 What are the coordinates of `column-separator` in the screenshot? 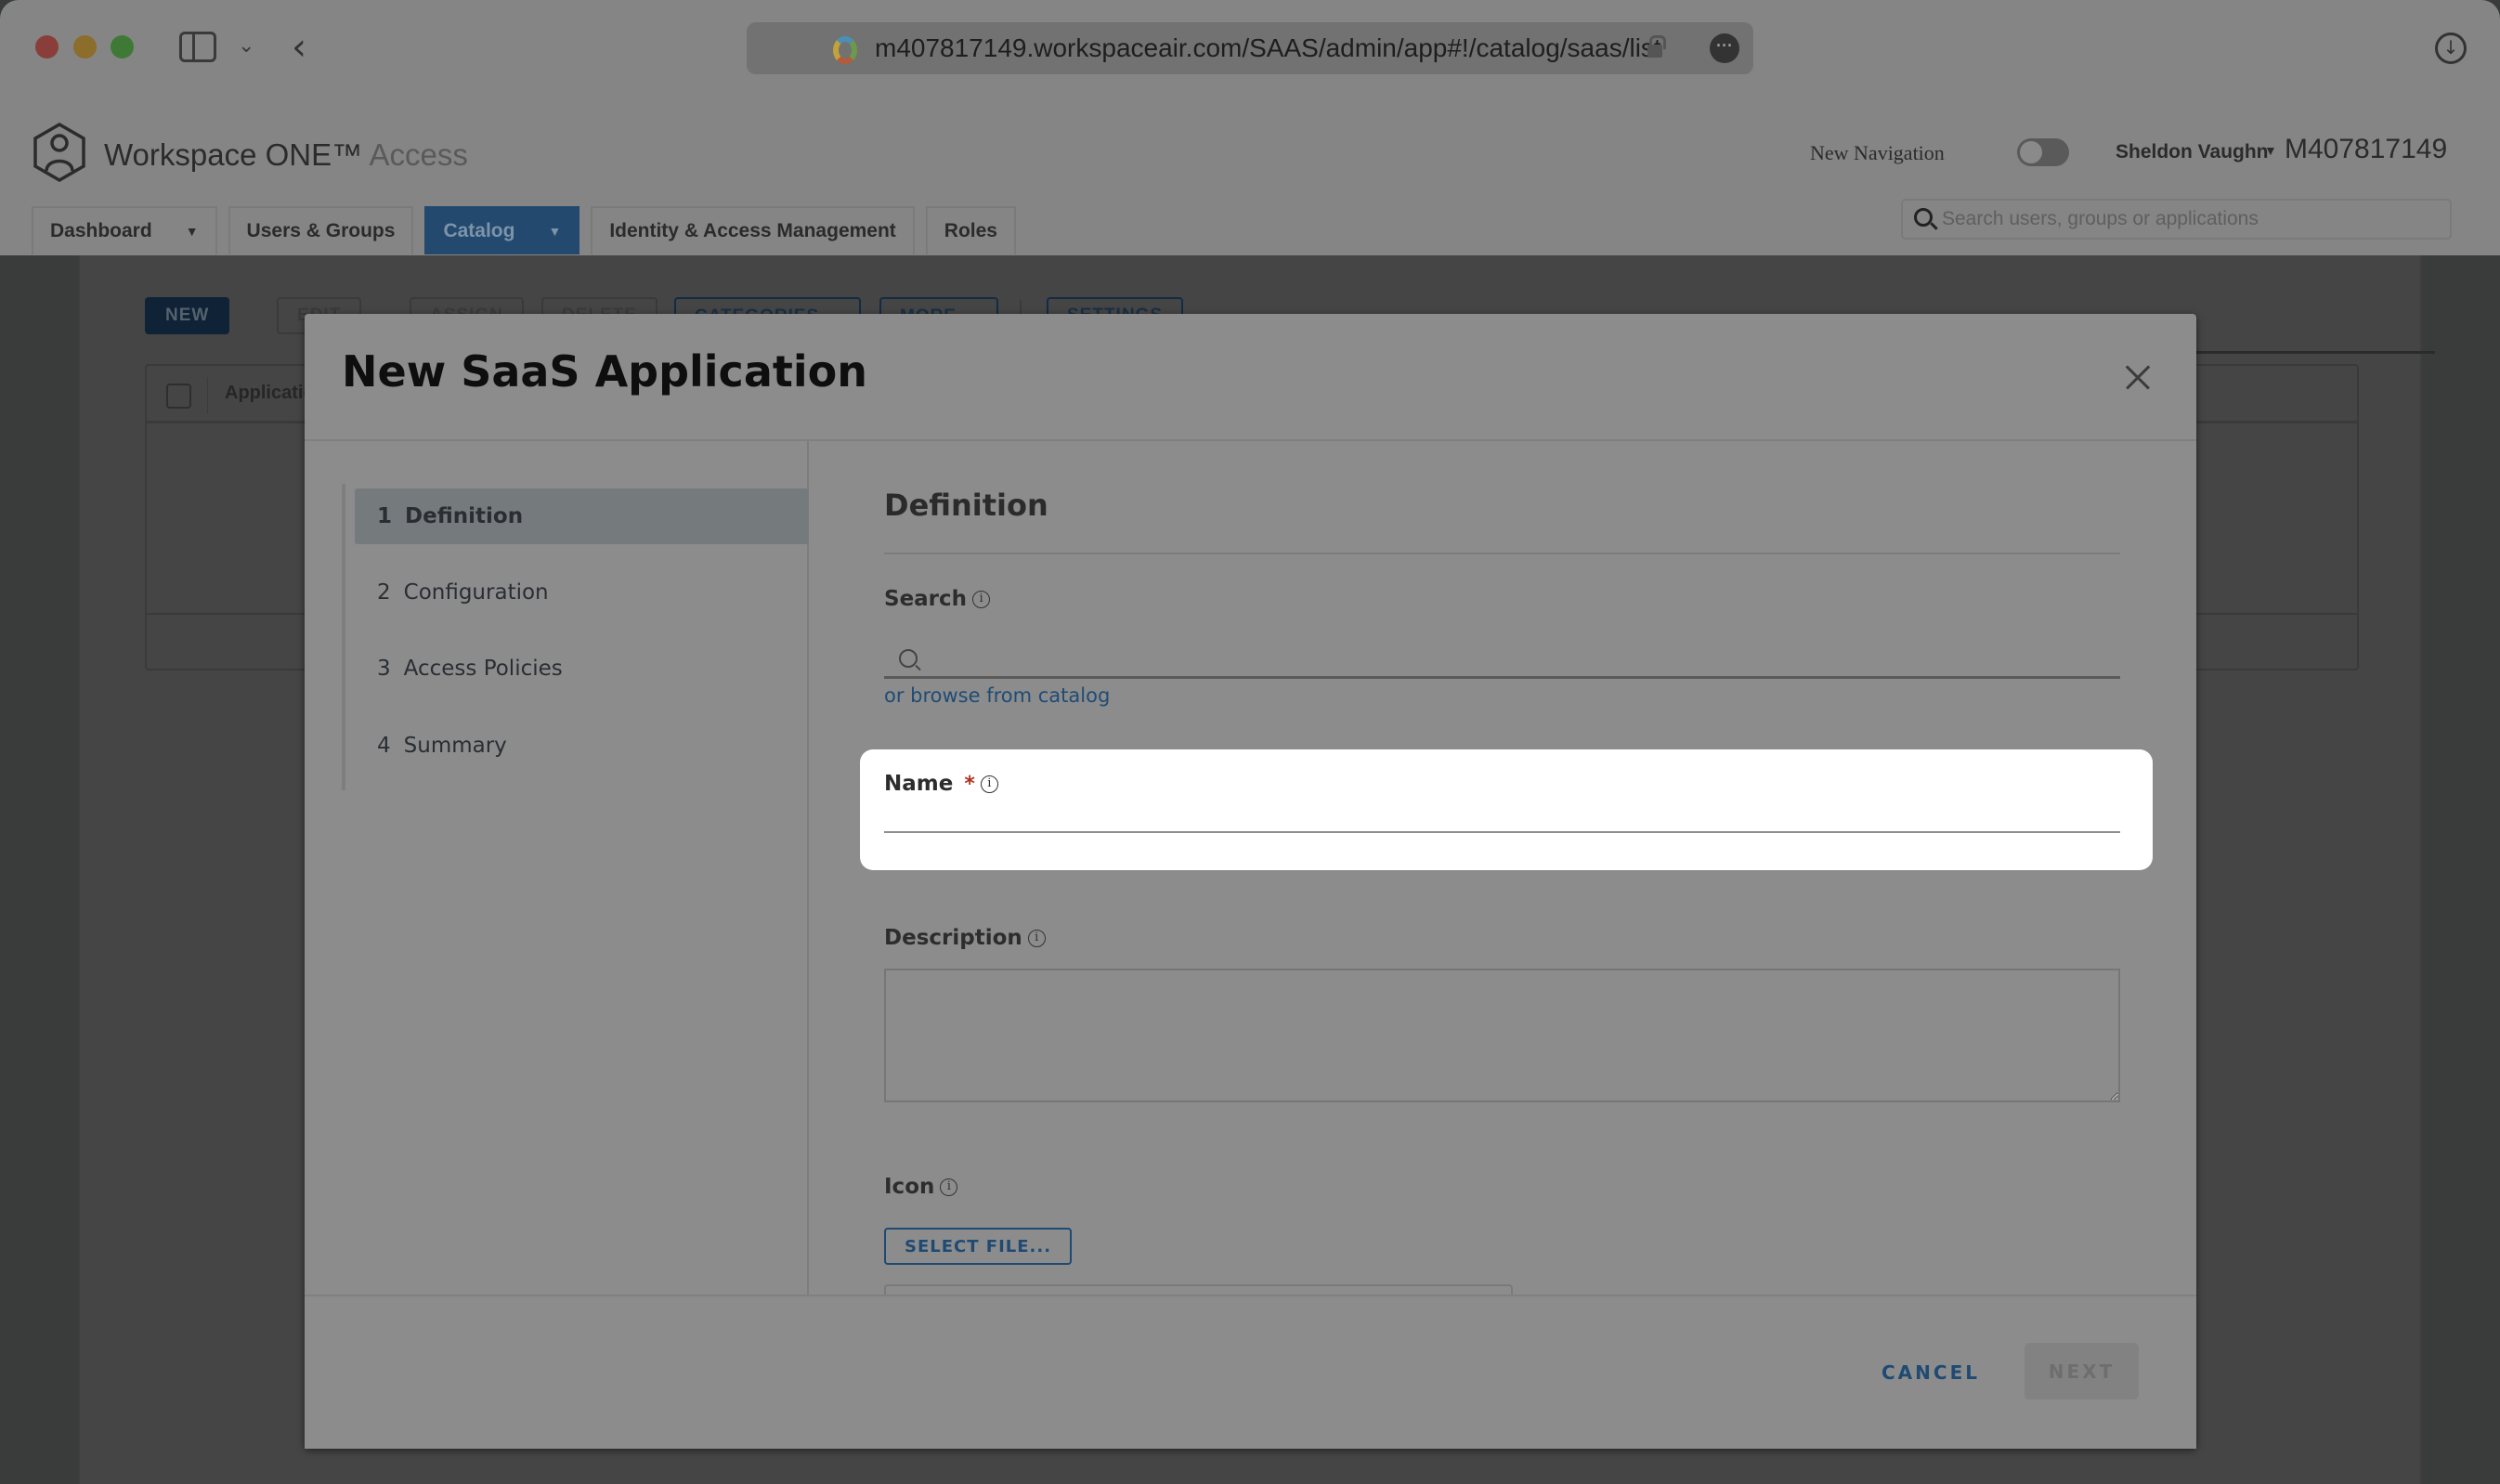 It's located at (207, 395).